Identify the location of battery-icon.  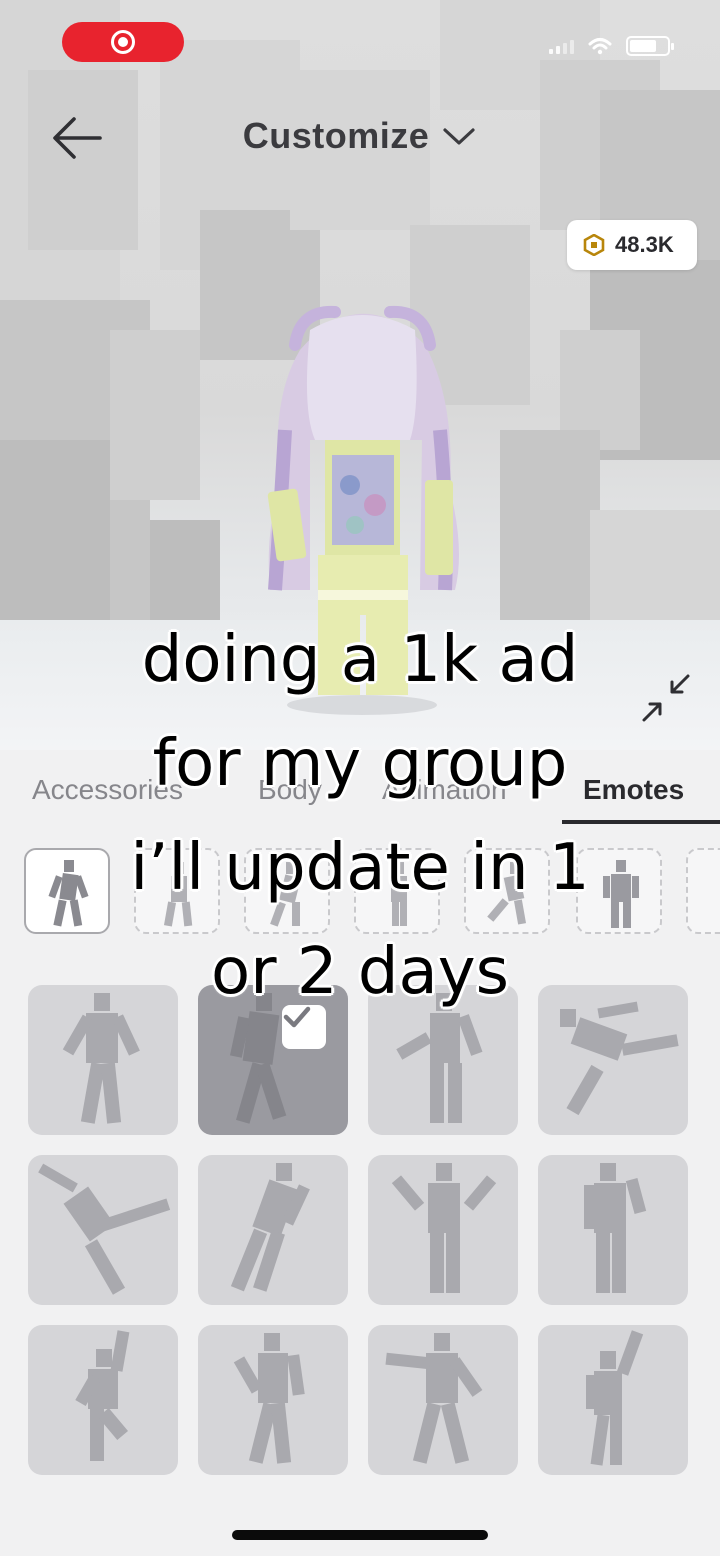
(650, 46).